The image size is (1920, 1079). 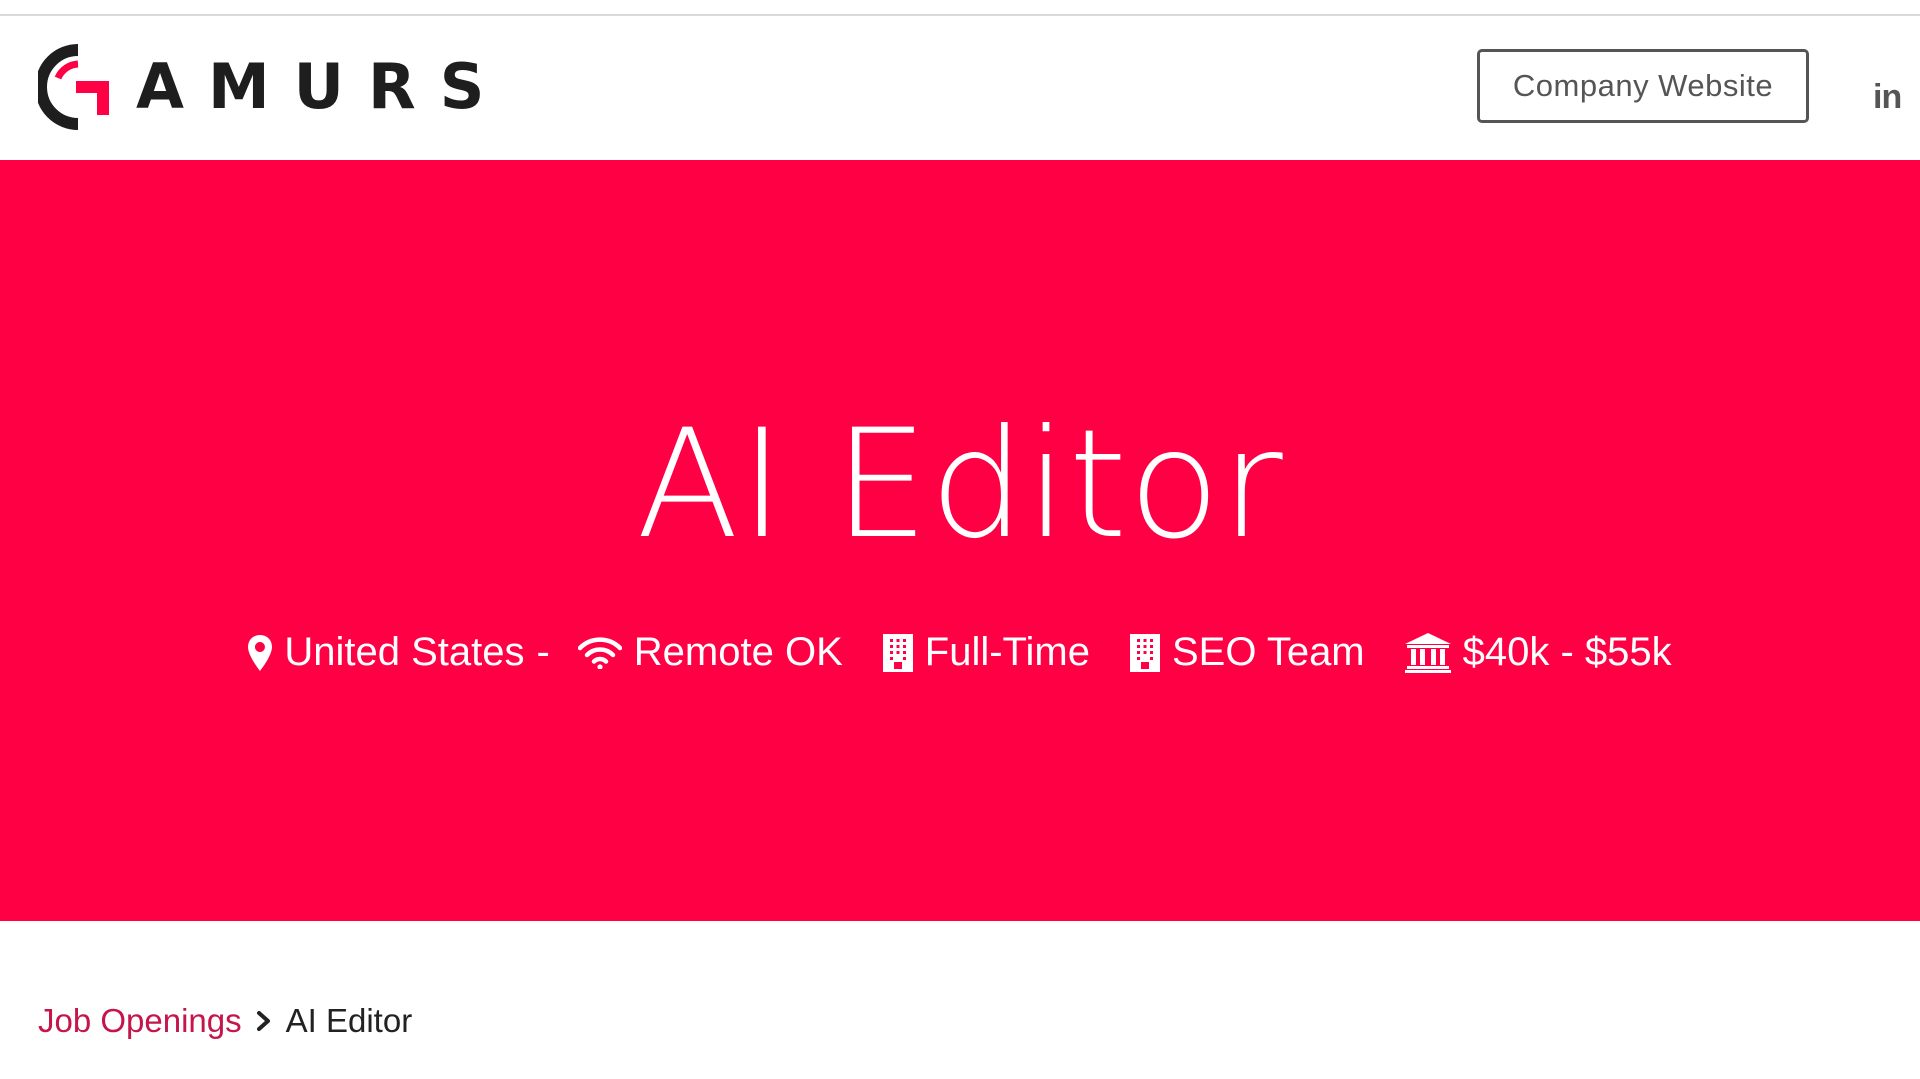 What do you see at coordinates (264, 1021) in the screenshot?
I see `chevron-right-icon` at bounding box center [264, 1021].